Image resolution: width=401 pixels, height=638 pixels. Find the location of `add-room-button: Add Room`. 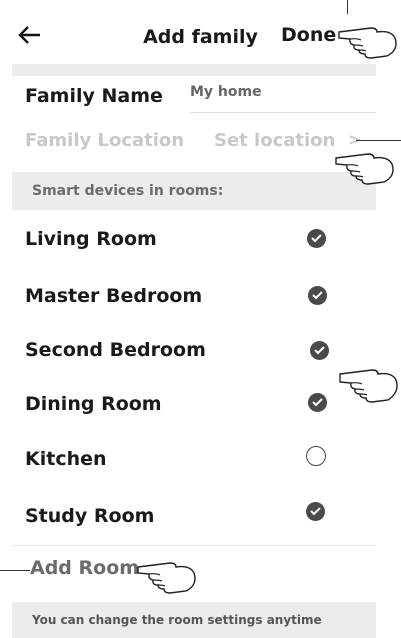

add-room-button: Add Room is located at coordinates (84, 568).